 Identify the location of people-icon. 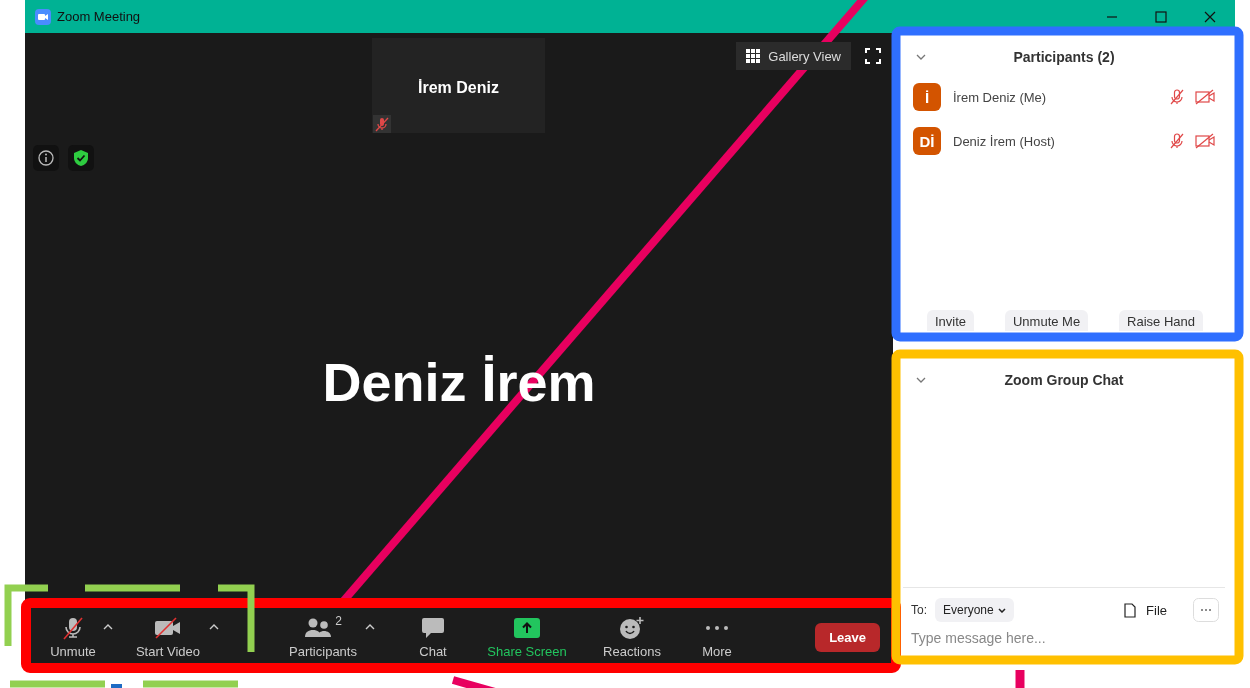
(318, 627).